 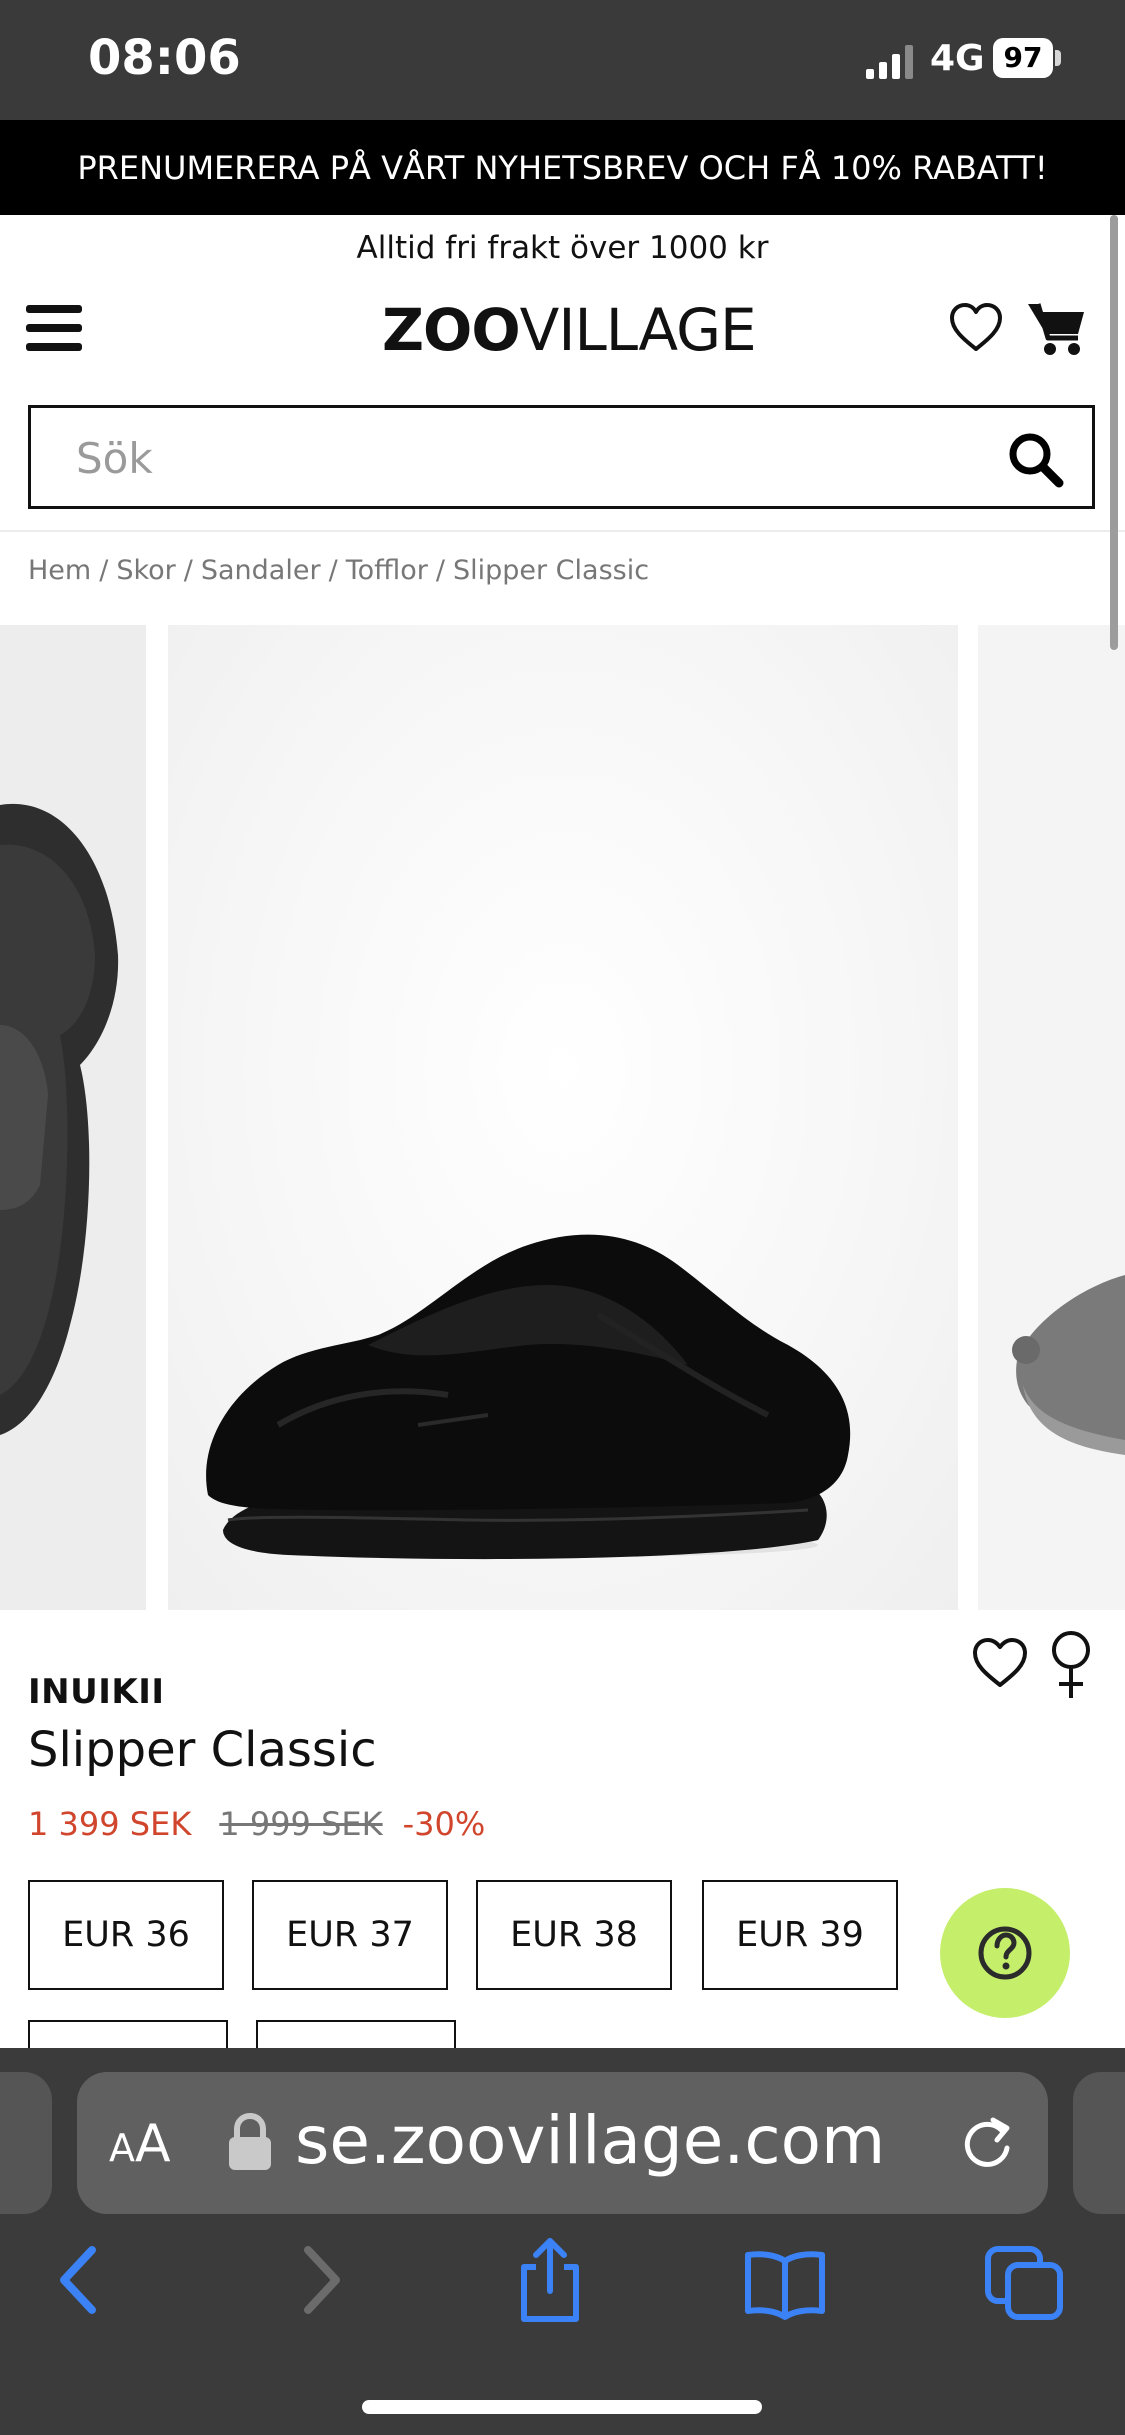 What do you see at coordinates (550, 2280) in the screenshot?
I see `share-icon` at bounding box center [550, 2280].